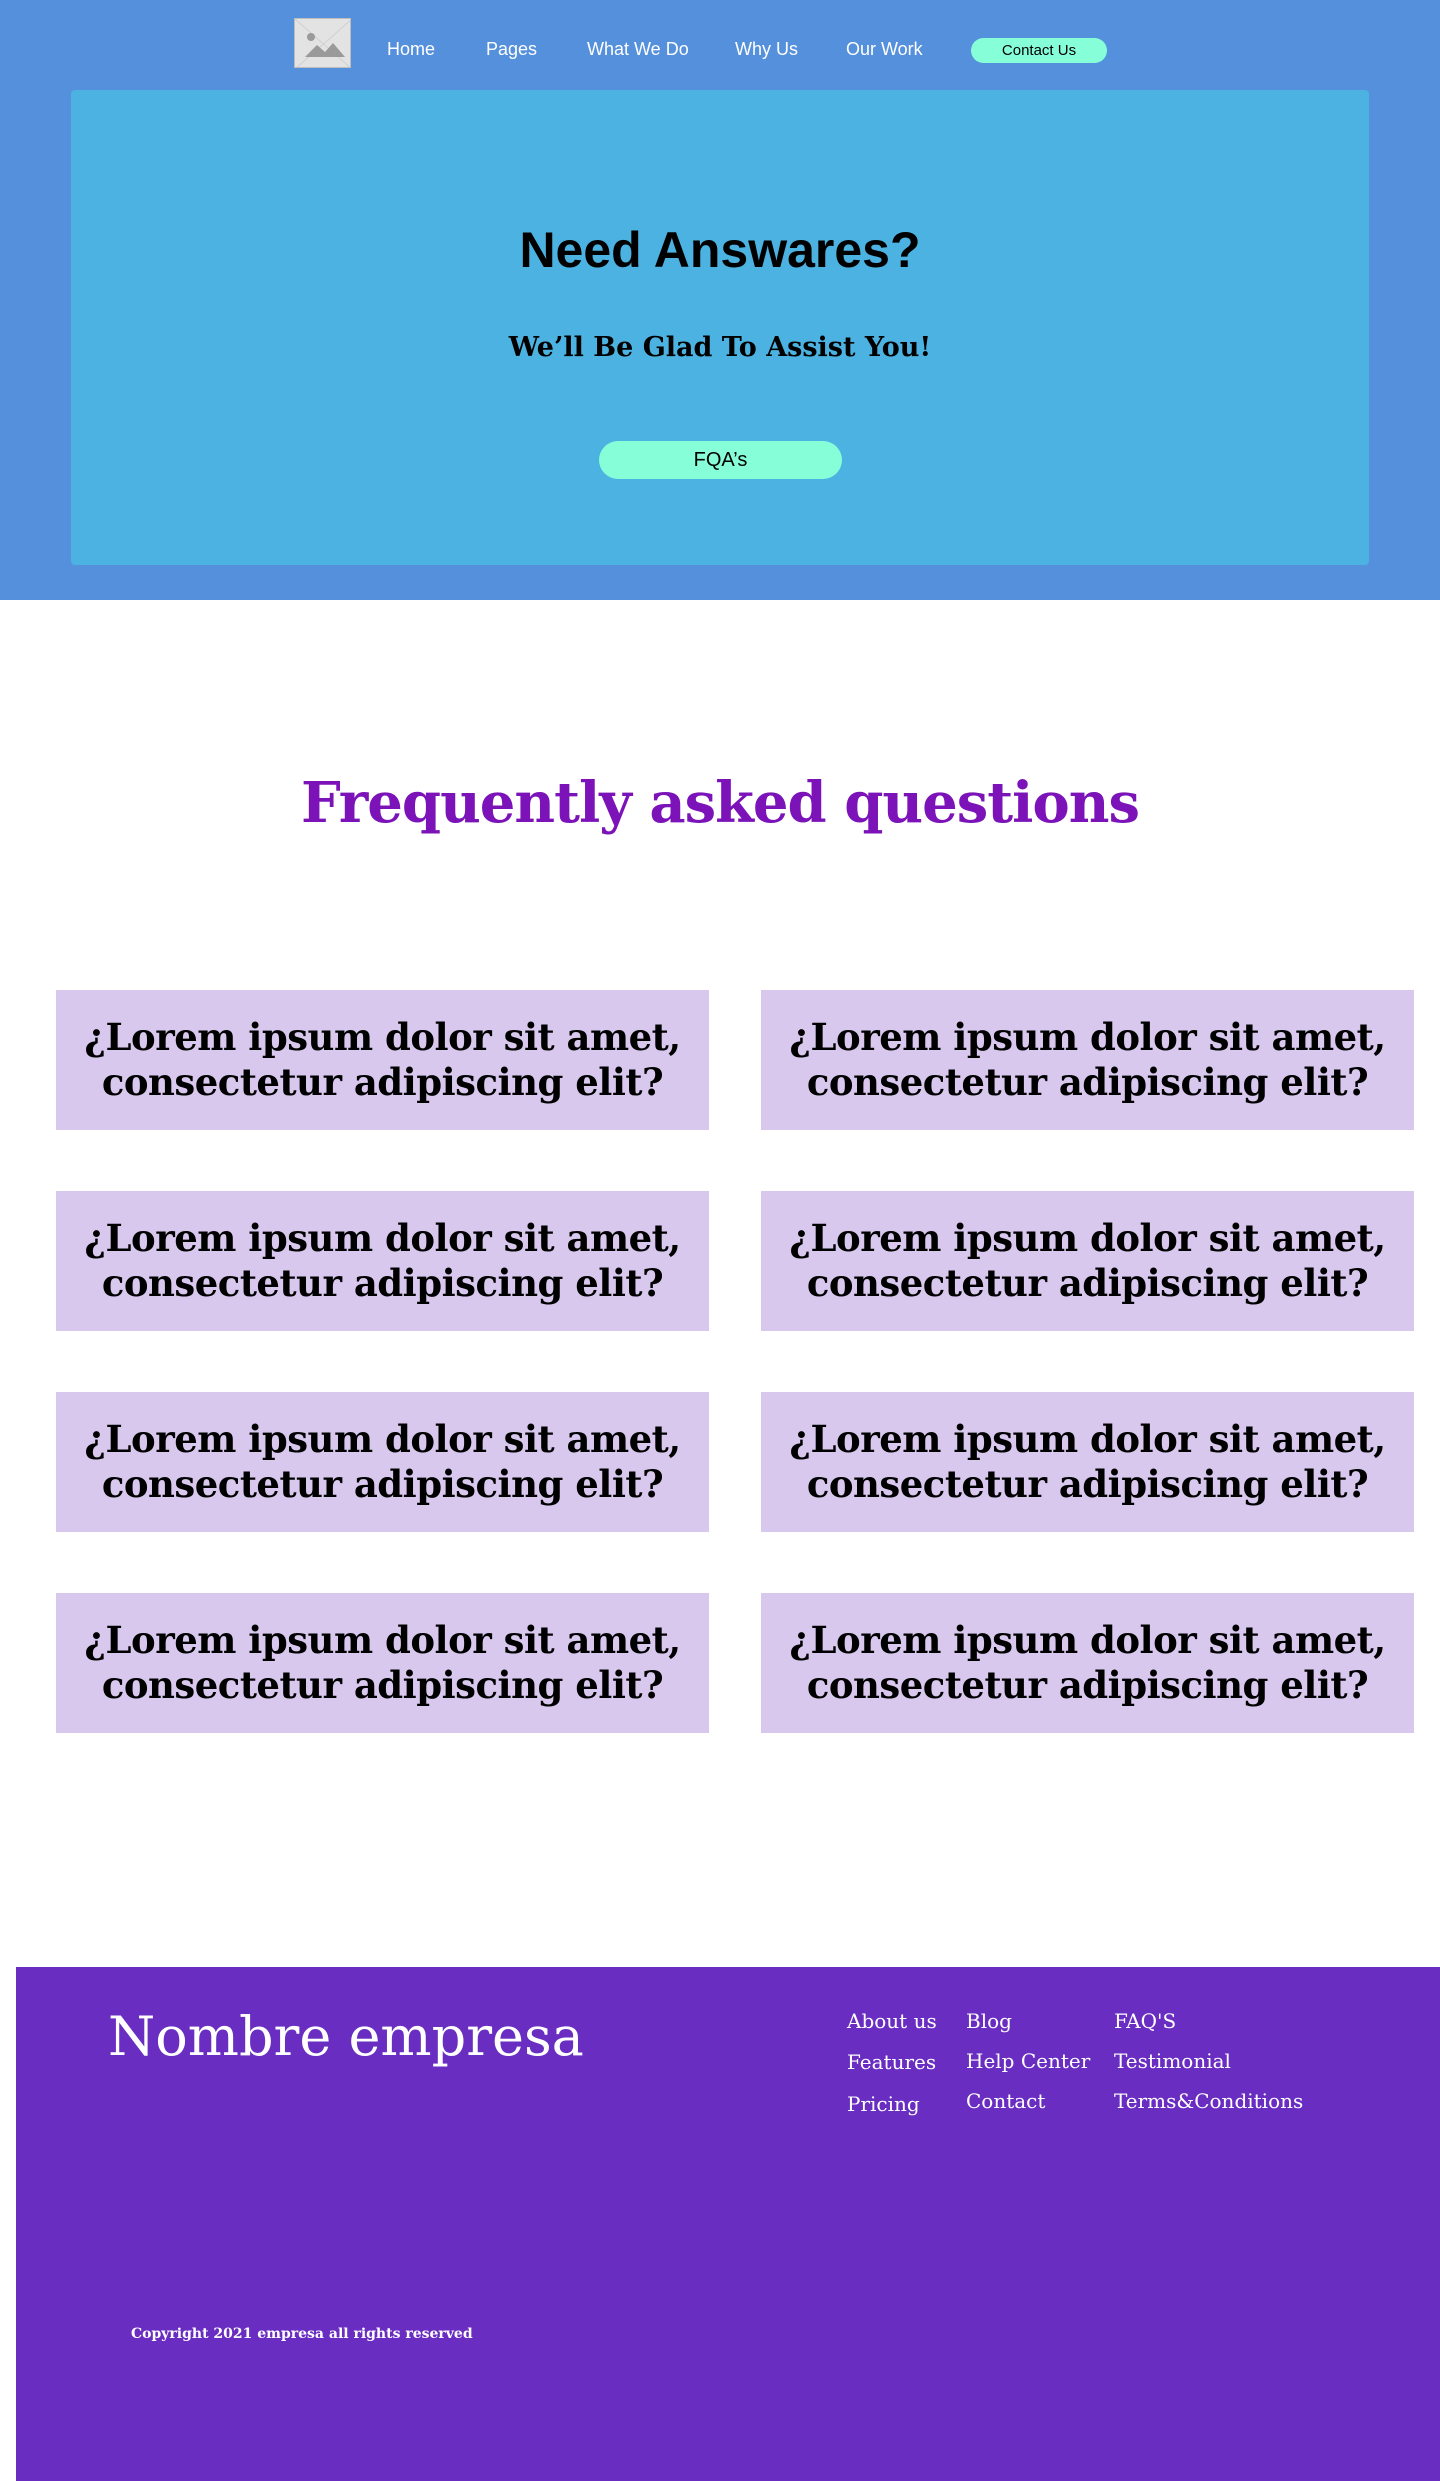 This screenshot has width=1440, height=2481. What do you see at coordinates (892, 2021) in the screenshot?
I see `footer-link-about-us: About us` at bounding box center [892, 2021].